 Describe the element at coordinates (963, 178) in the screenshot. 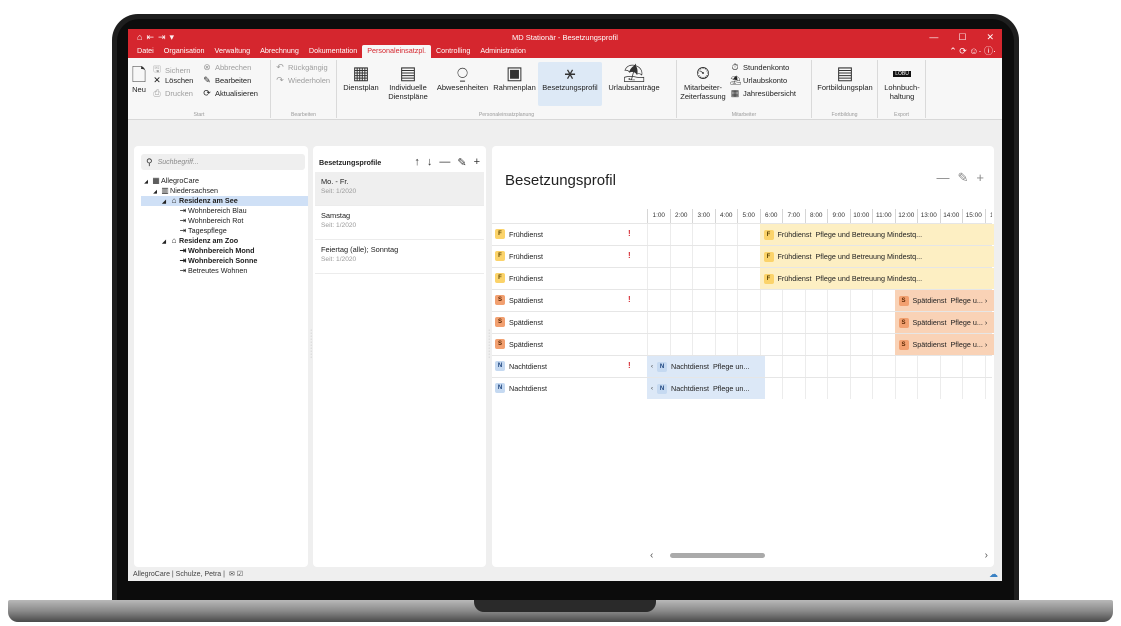

I see `edit-icon: ✎` at that location.